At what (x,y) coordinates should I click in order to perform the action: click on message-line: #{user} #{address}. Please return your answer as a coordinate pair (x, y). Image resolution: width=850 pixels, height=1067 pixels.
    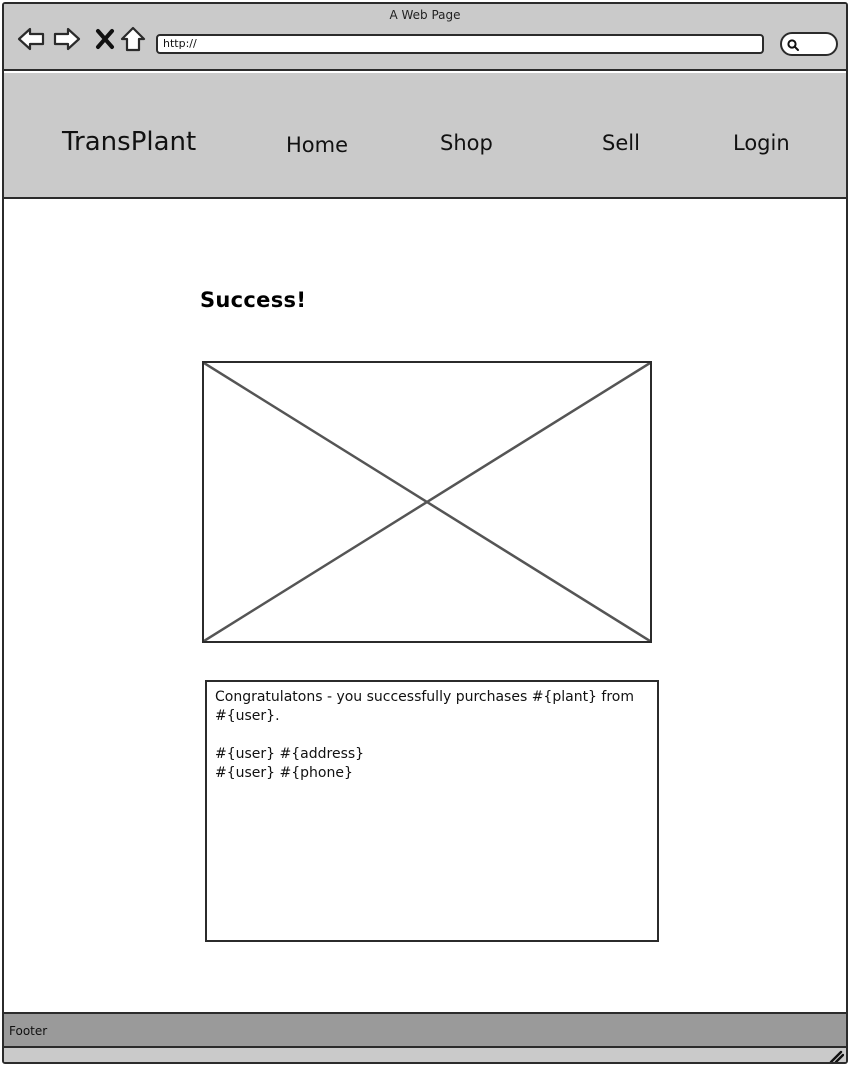
    Looking at the image, I should click on (290, 754).